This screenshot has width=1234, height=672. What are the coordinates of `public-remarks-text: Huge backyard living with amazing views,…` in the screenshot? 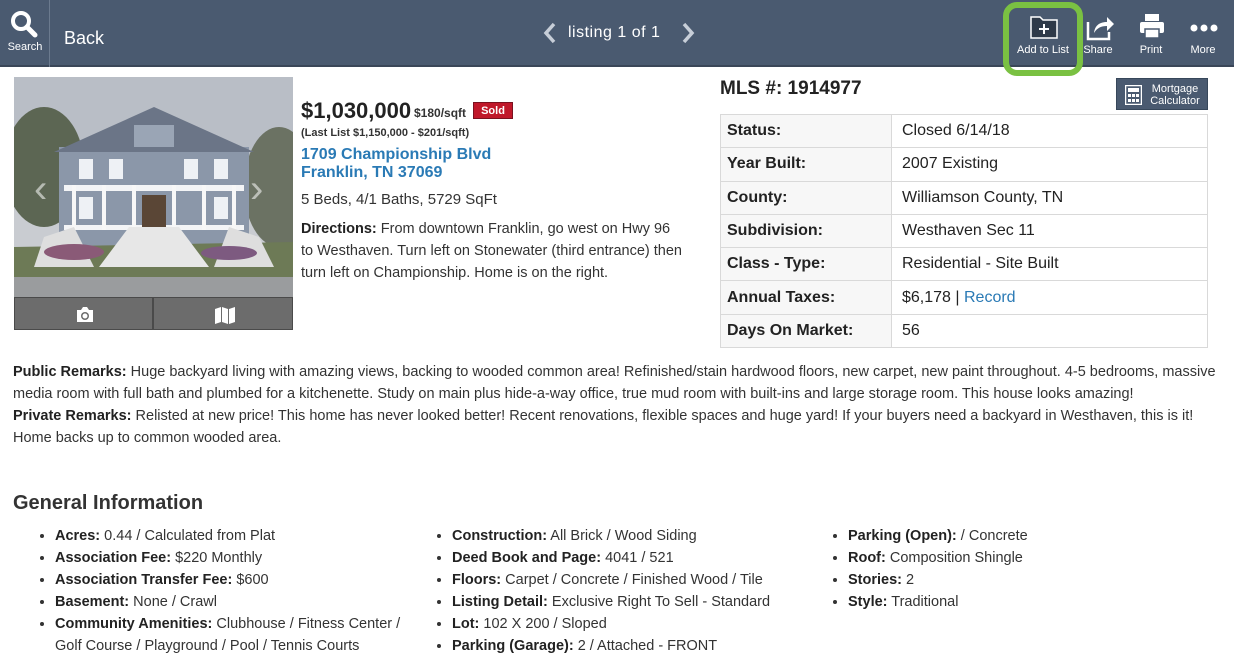 It's located at (614, 383).